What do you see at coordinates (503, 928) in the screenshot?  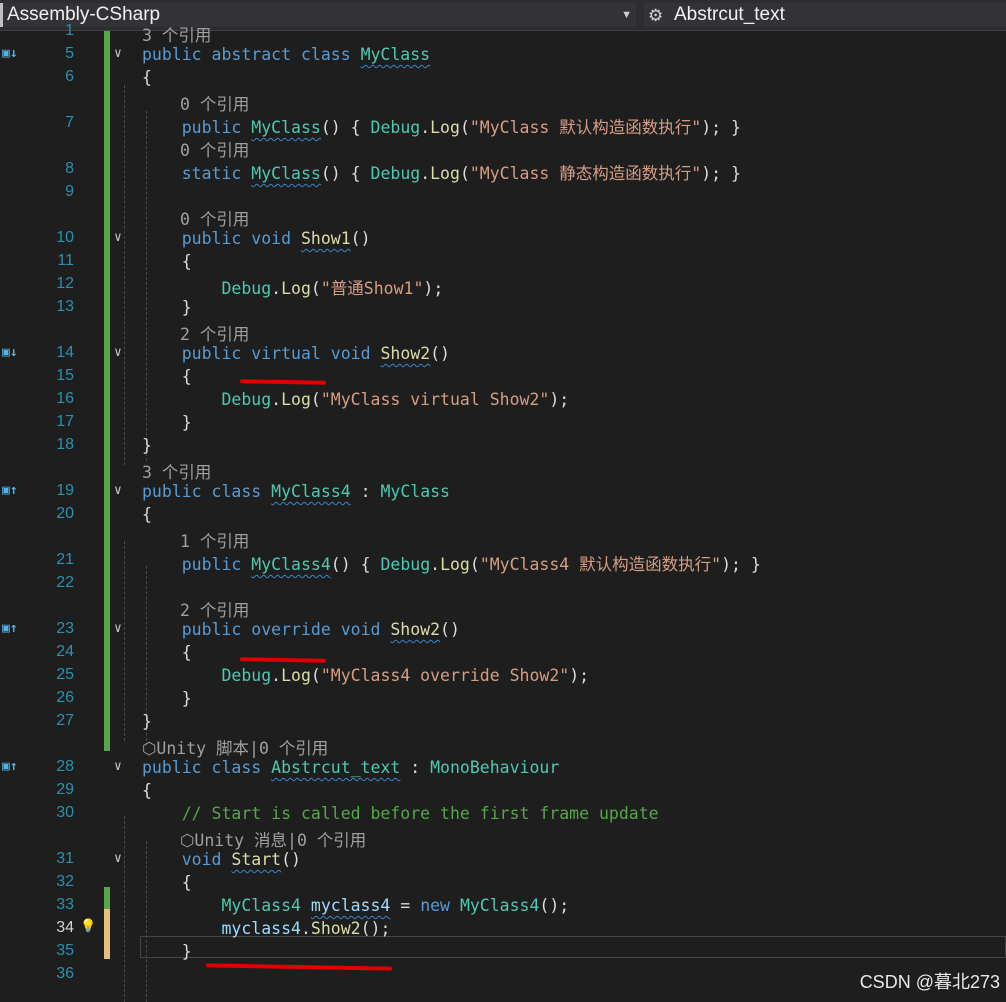 I see `code-line: 34 💡 myclass4.Show2();` at bounding box center [503, 928].